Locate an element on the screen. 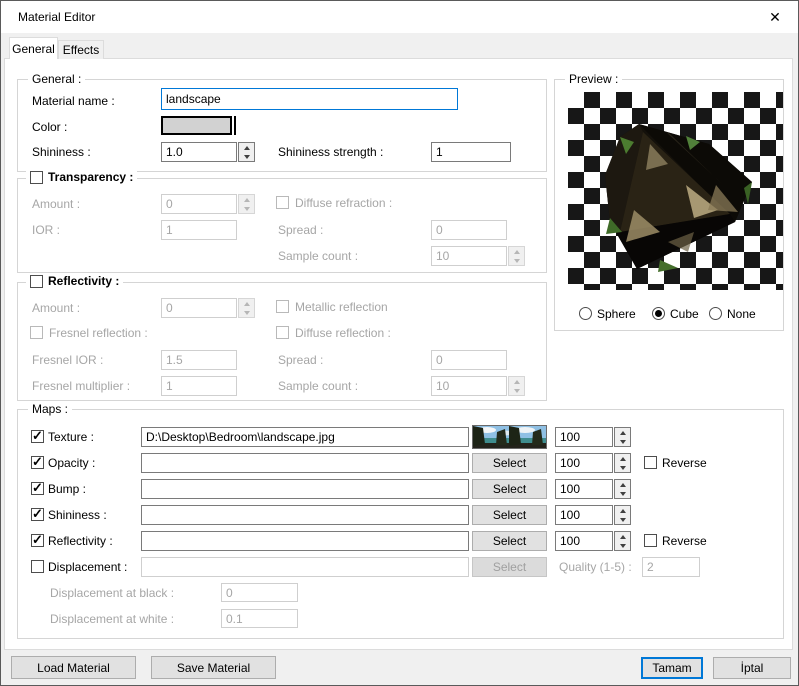  shininess-path-input is located at coordinates (305, 515).